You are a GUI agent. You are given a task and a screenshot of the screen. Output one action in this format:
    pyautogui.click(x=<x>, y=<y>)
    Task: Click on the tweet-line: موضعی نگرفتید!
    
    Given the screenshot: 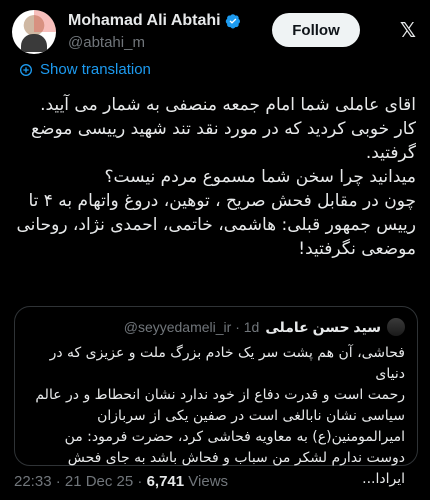 What is the action you would take?
    pyautogui.click(x=357, y=249)
    